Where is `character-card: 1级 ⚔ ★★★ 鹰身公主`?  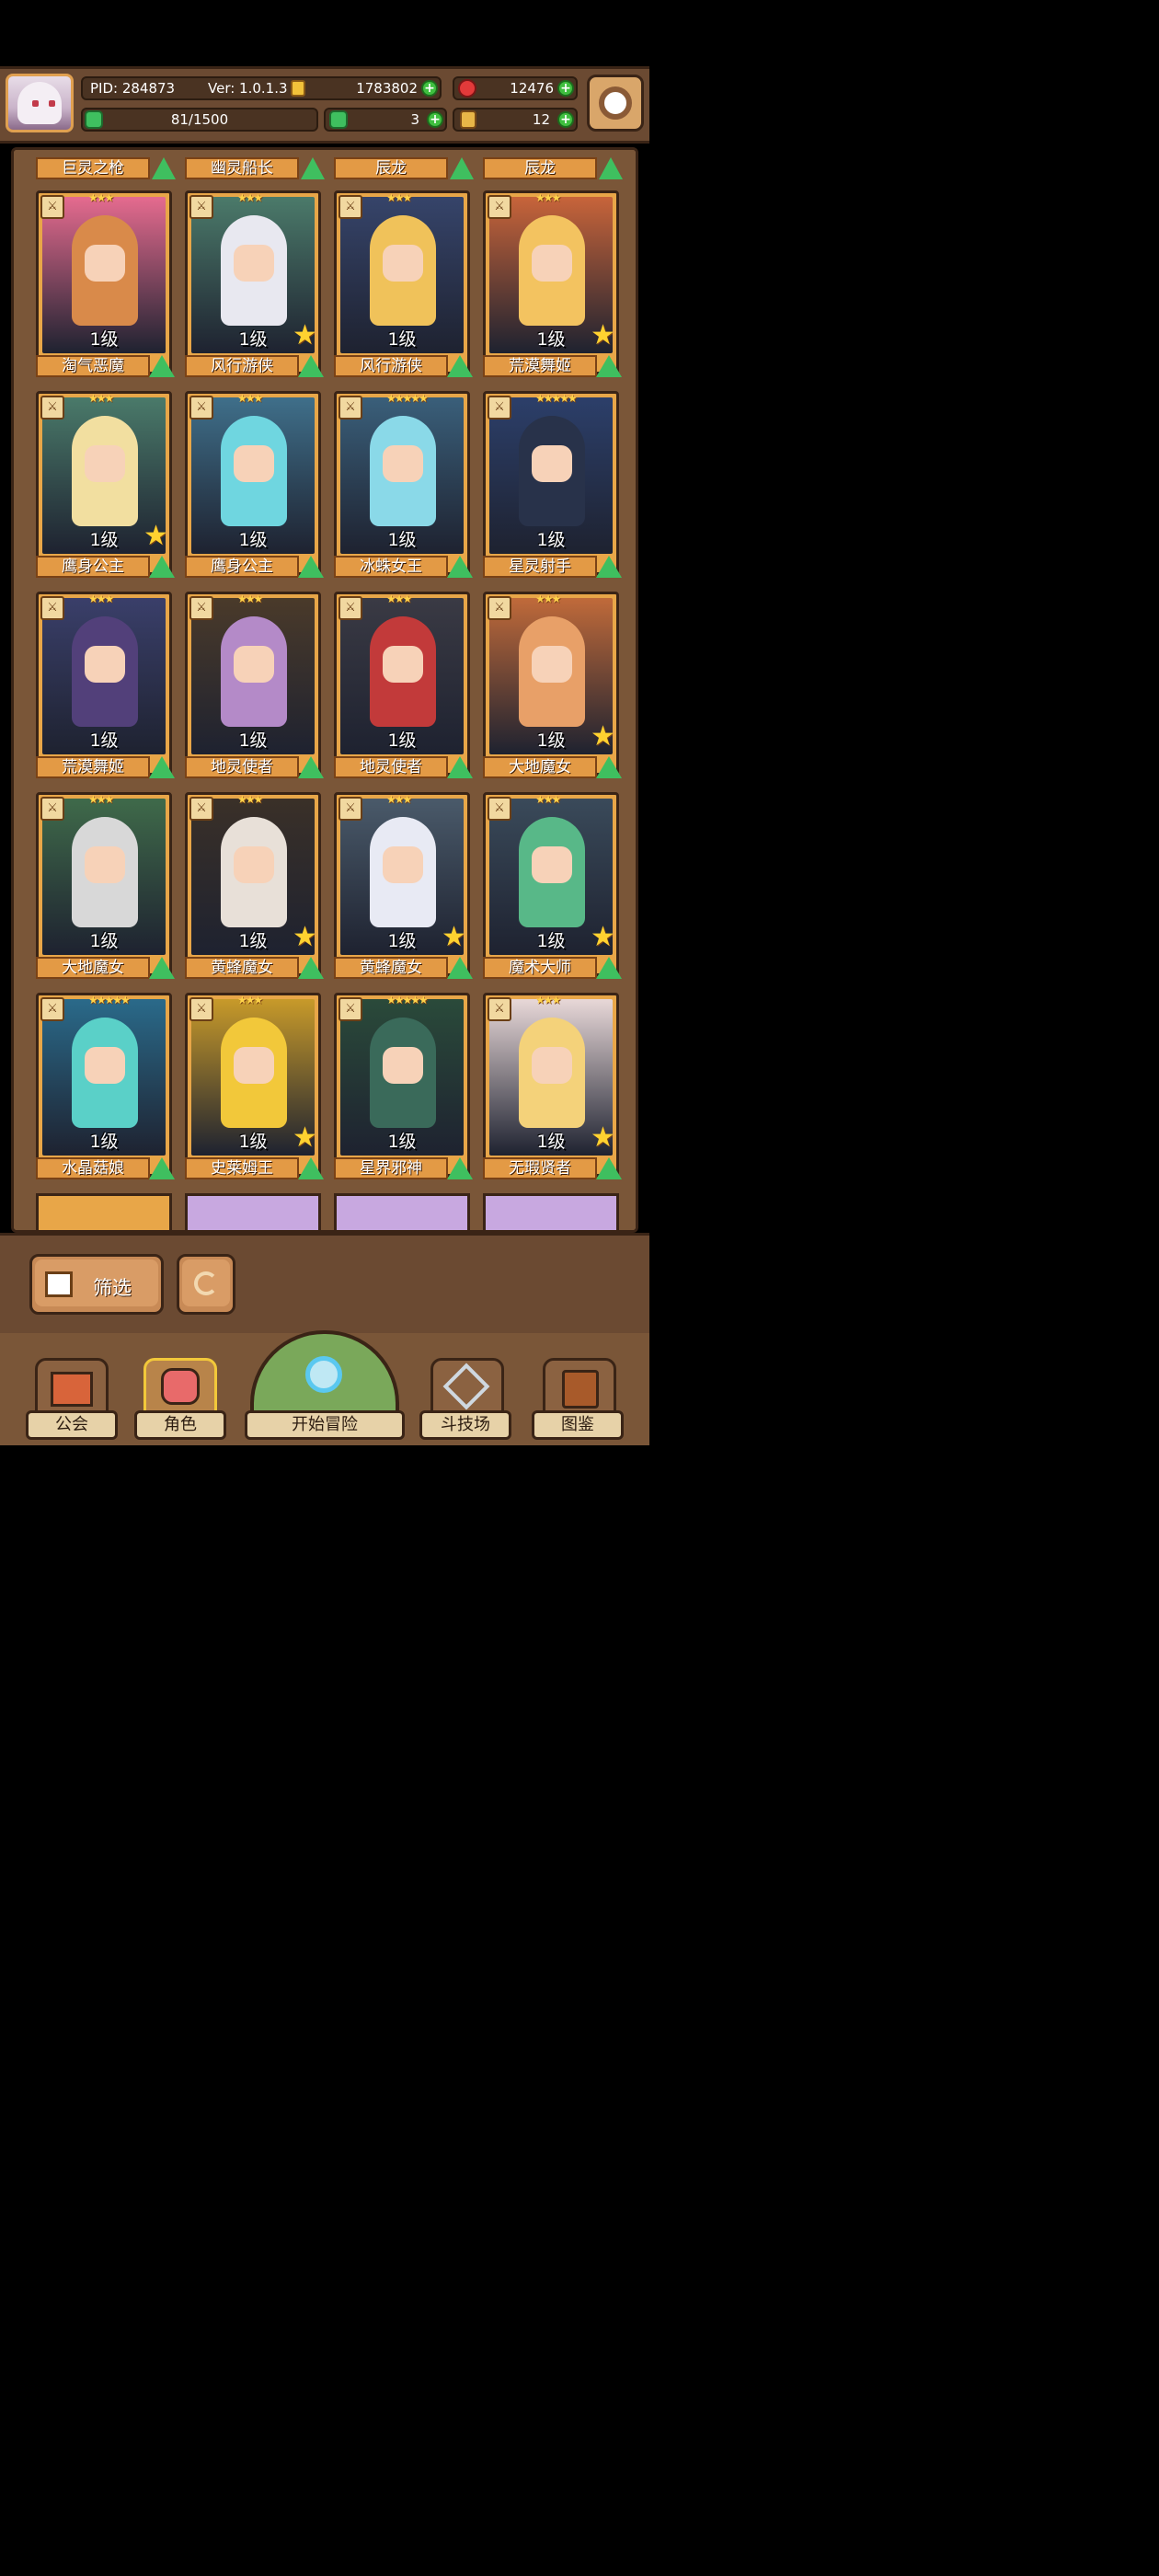
character-card: 1级 ⚔ ★★★ 鹰身公主 is located at coordinates (254, 484).